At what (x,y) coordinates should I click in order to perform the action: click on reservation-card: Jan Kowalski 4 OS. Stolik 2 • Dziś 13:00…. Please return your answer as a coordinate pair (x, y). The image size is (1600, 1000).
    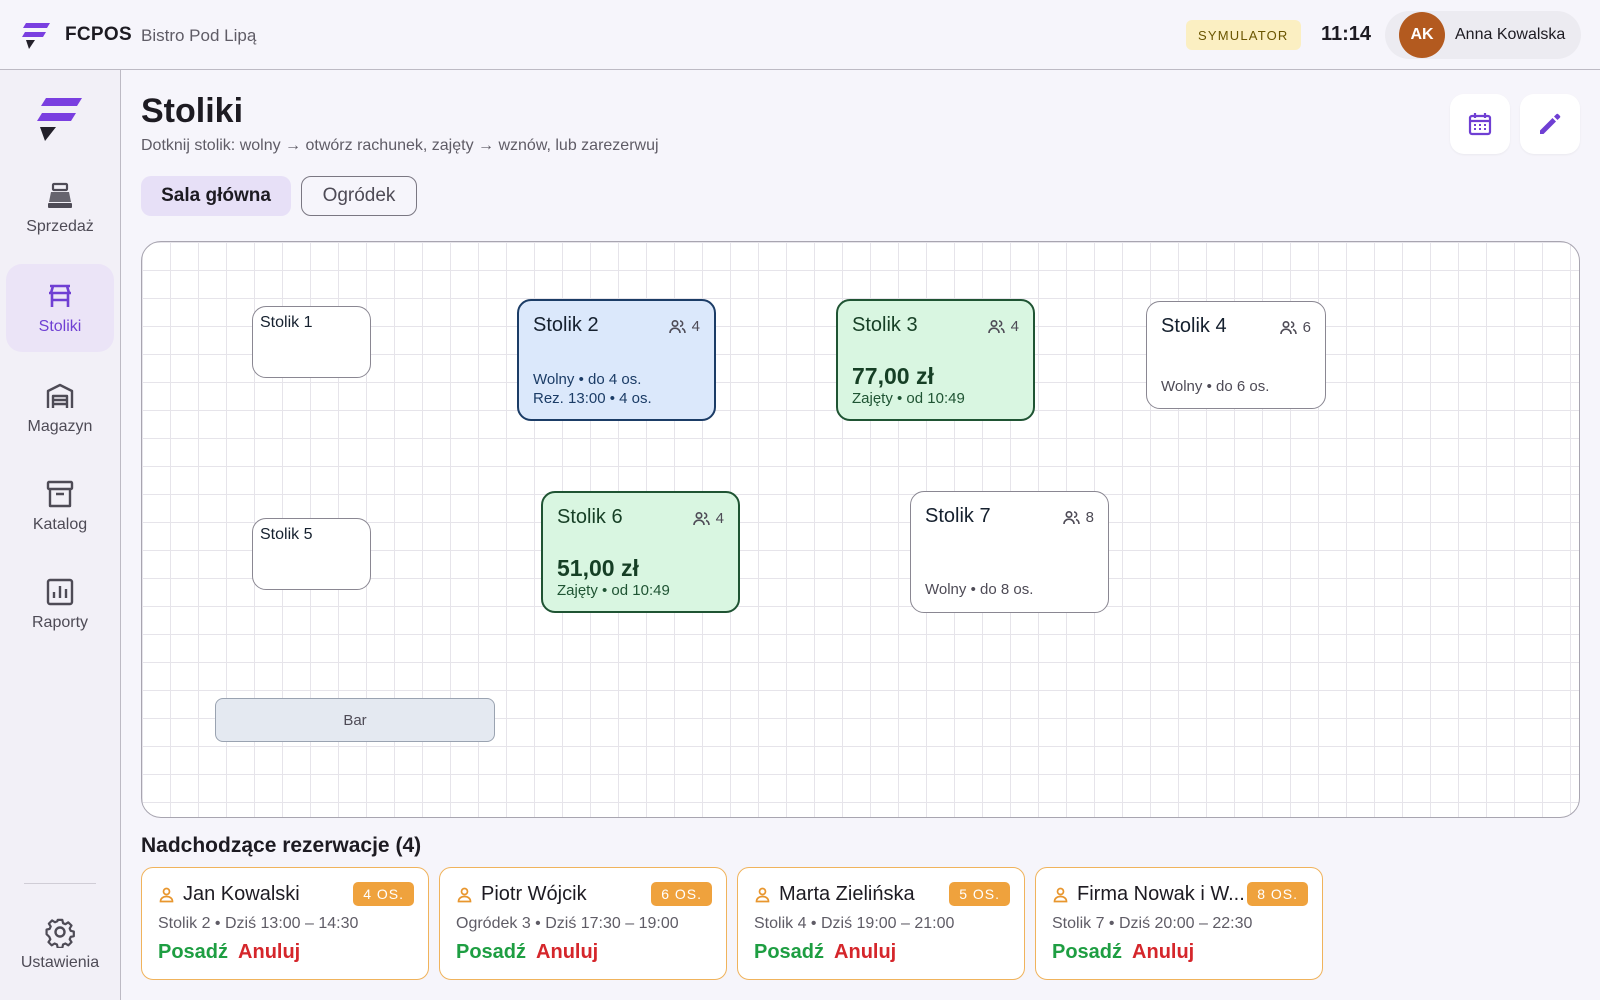
    Looking at the image, I should click on (285, 923).